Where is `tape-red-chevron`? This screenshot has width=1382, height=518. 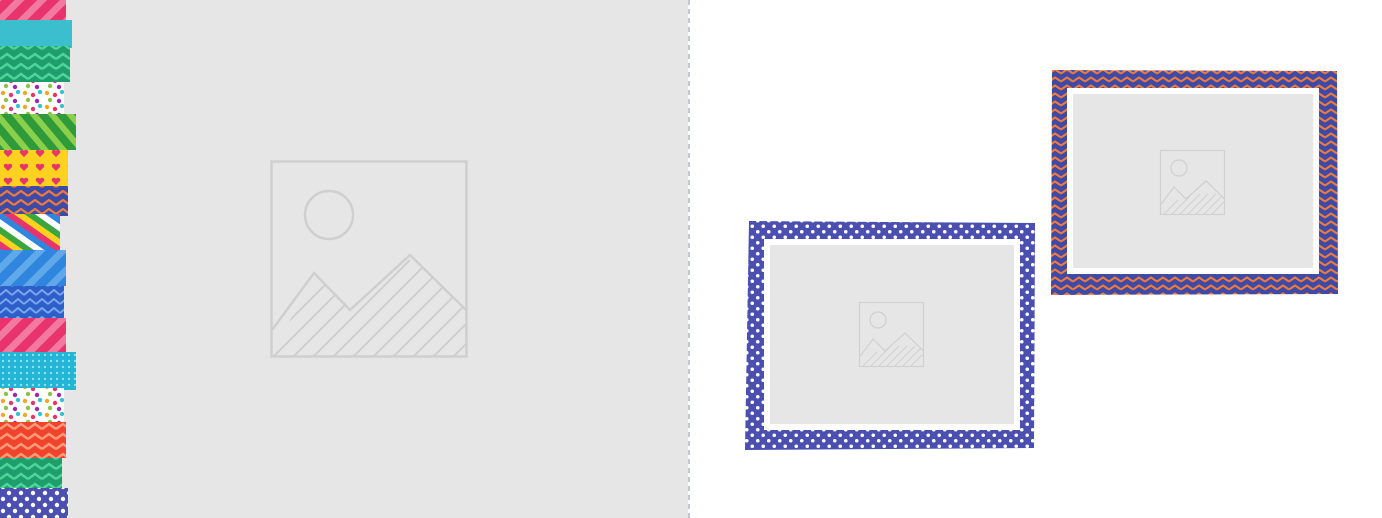
tape-red-chevron is located at coordinates (33, 440).